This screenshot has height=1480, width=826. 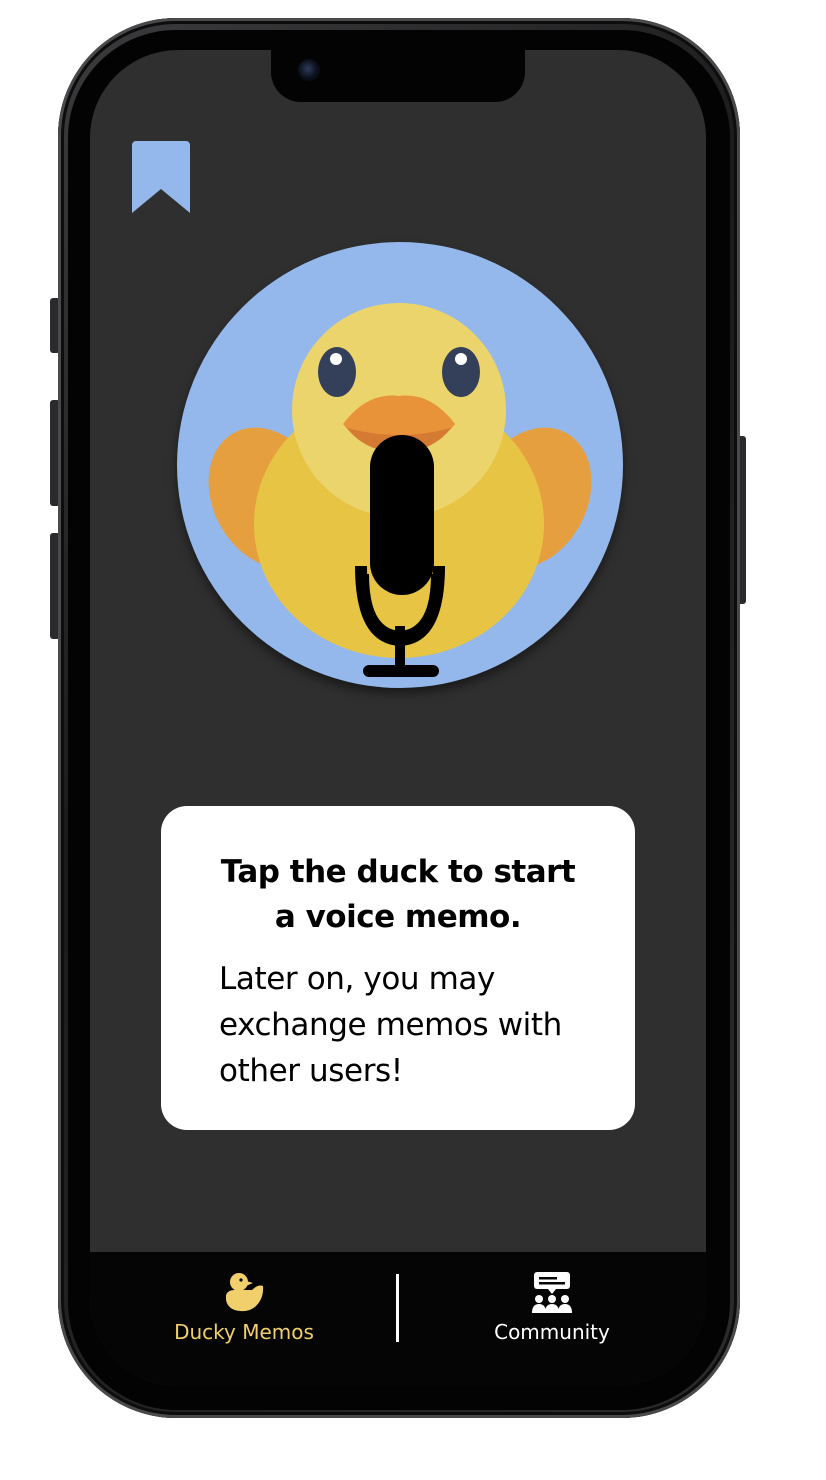 I want to click on tab-label-community: Community, so click(x=552, y=1332).